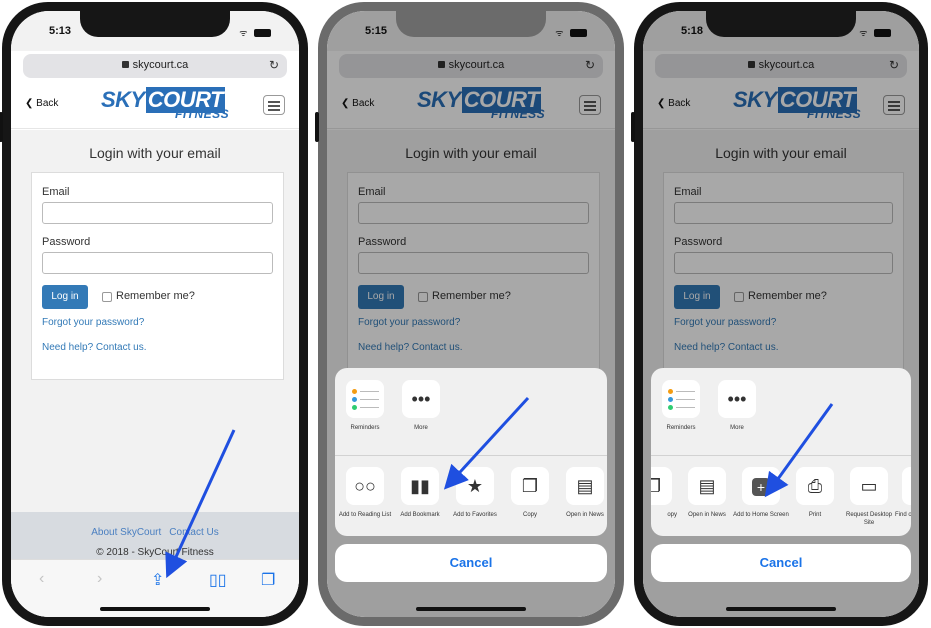  What do you see at coordinates (200, 504) in the screenshot?
I see `arrow-to-share-icon` at bounding box center [200, 504].